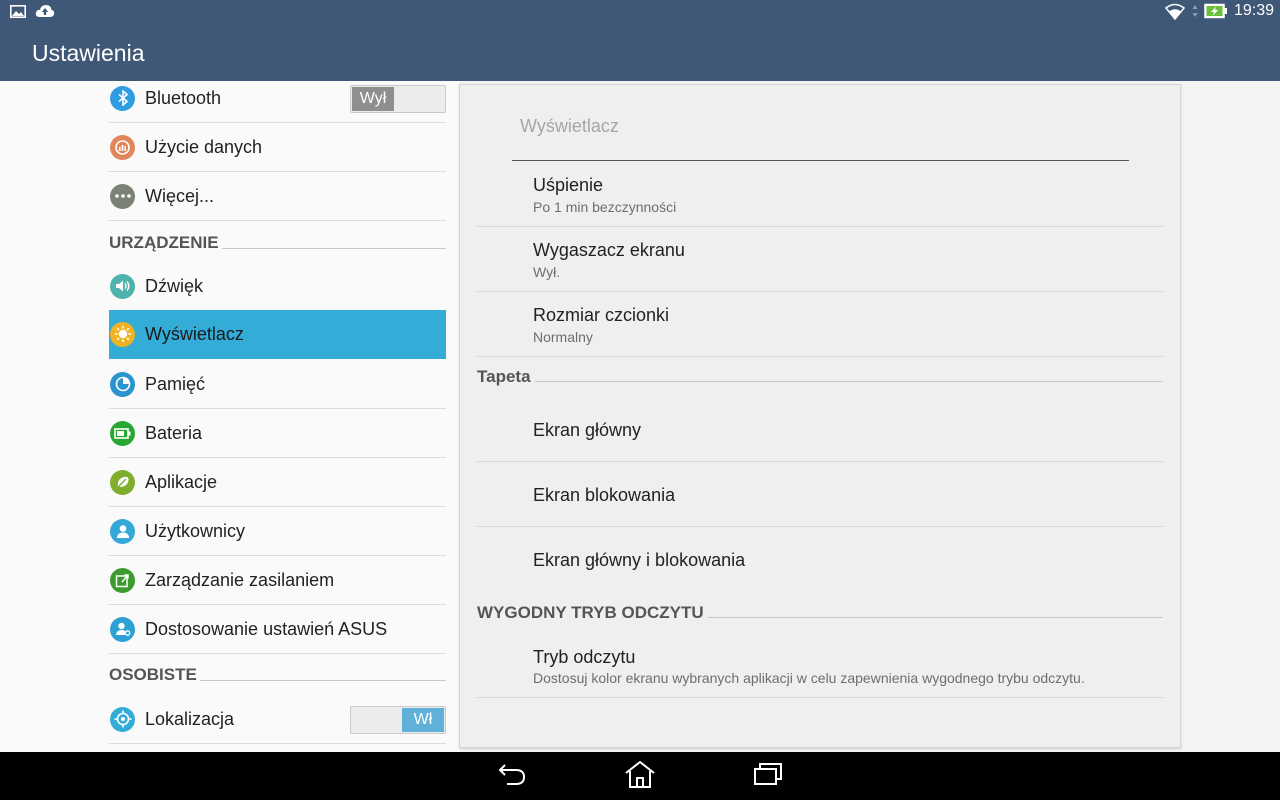  What do you see at coordinates (122, 433) in the screenshot?
I see `battery-icon` at bounding box center [122, 433].